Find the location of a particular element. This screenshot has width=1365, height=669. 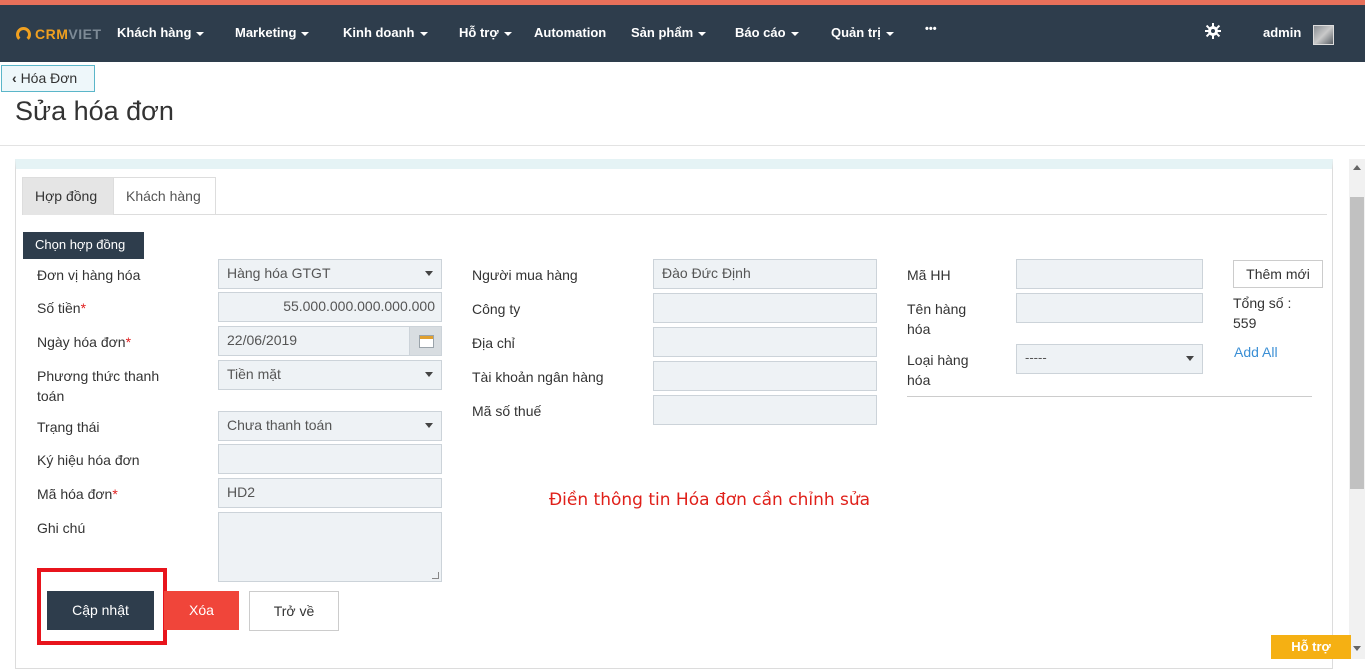

add-new-button: Thêm mới is located at coordinates (1278, 274).